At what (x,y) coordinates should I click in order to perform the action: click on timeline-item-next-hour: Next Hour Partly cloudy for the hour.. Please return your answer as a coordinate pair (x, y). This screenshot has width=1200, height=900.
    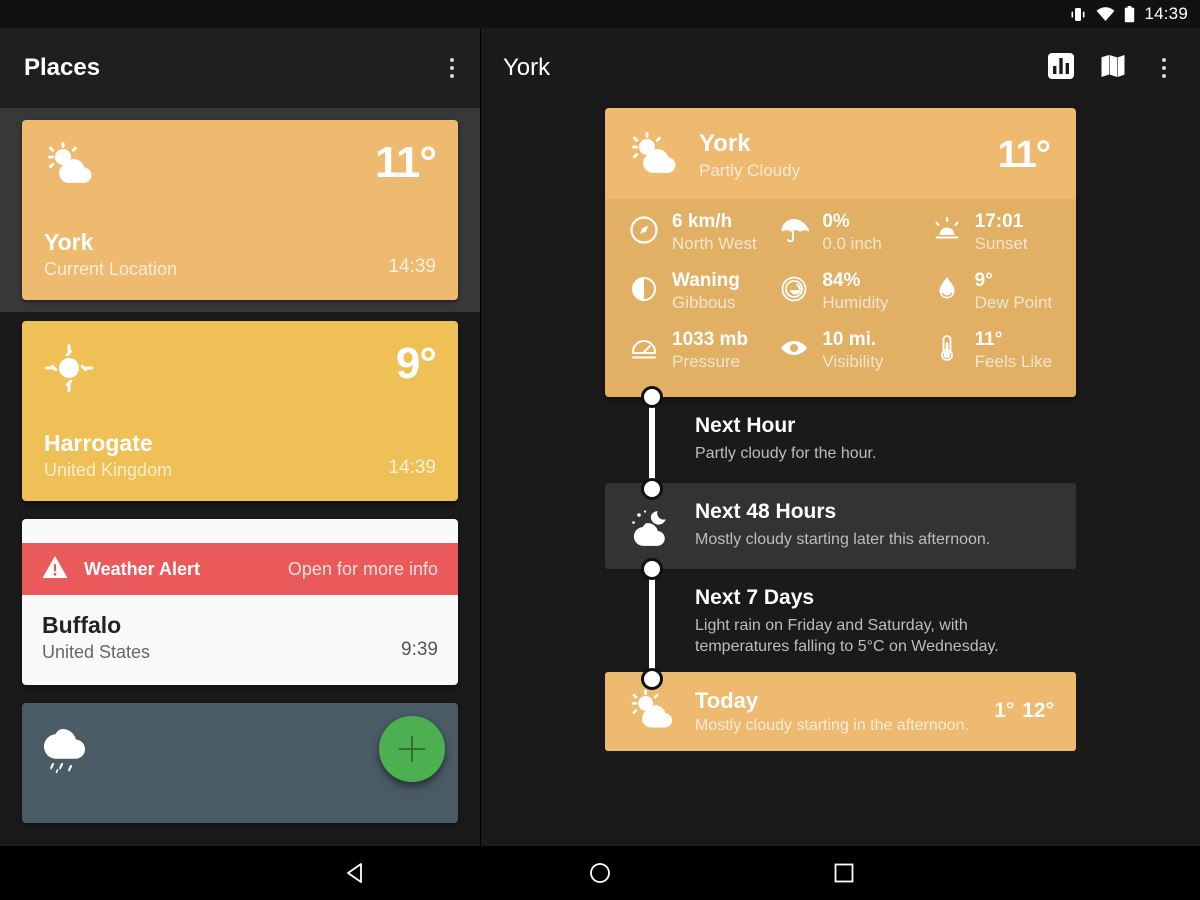
    Looking at the image, I should click on (840, 442).